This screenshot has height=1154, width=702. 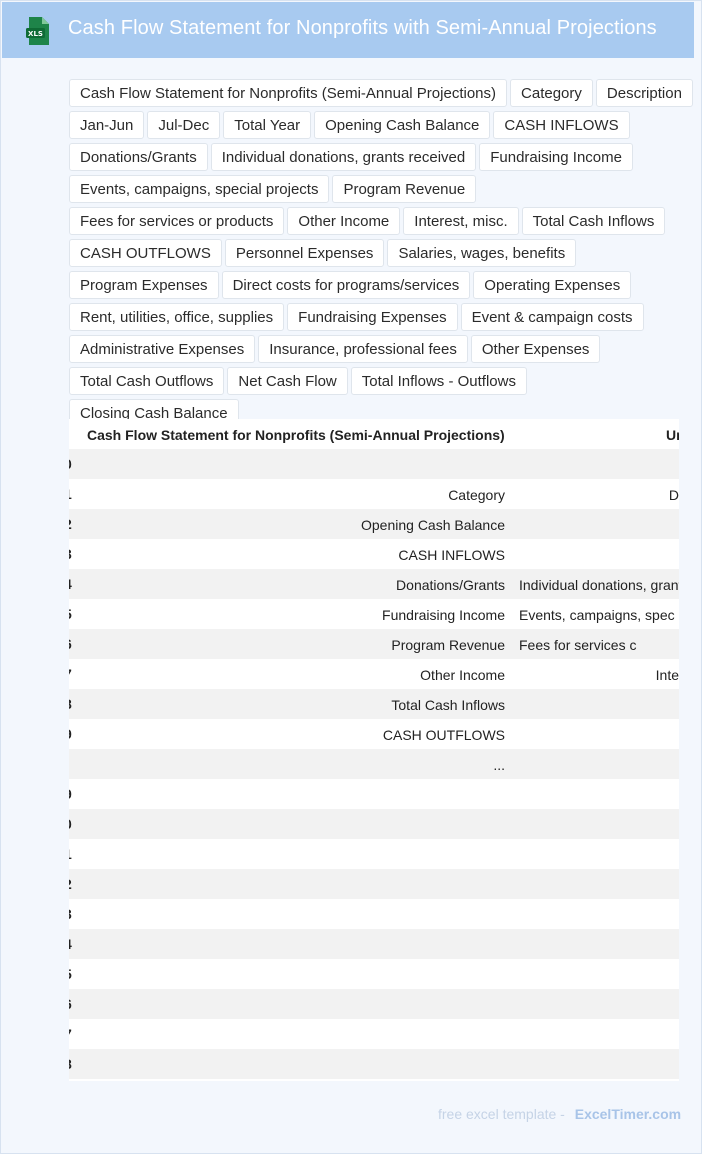 What do you see at coordinates (374, 494) in the screenshot?
I see `table-row: 1 Category D` at bounding box center [374, 494].